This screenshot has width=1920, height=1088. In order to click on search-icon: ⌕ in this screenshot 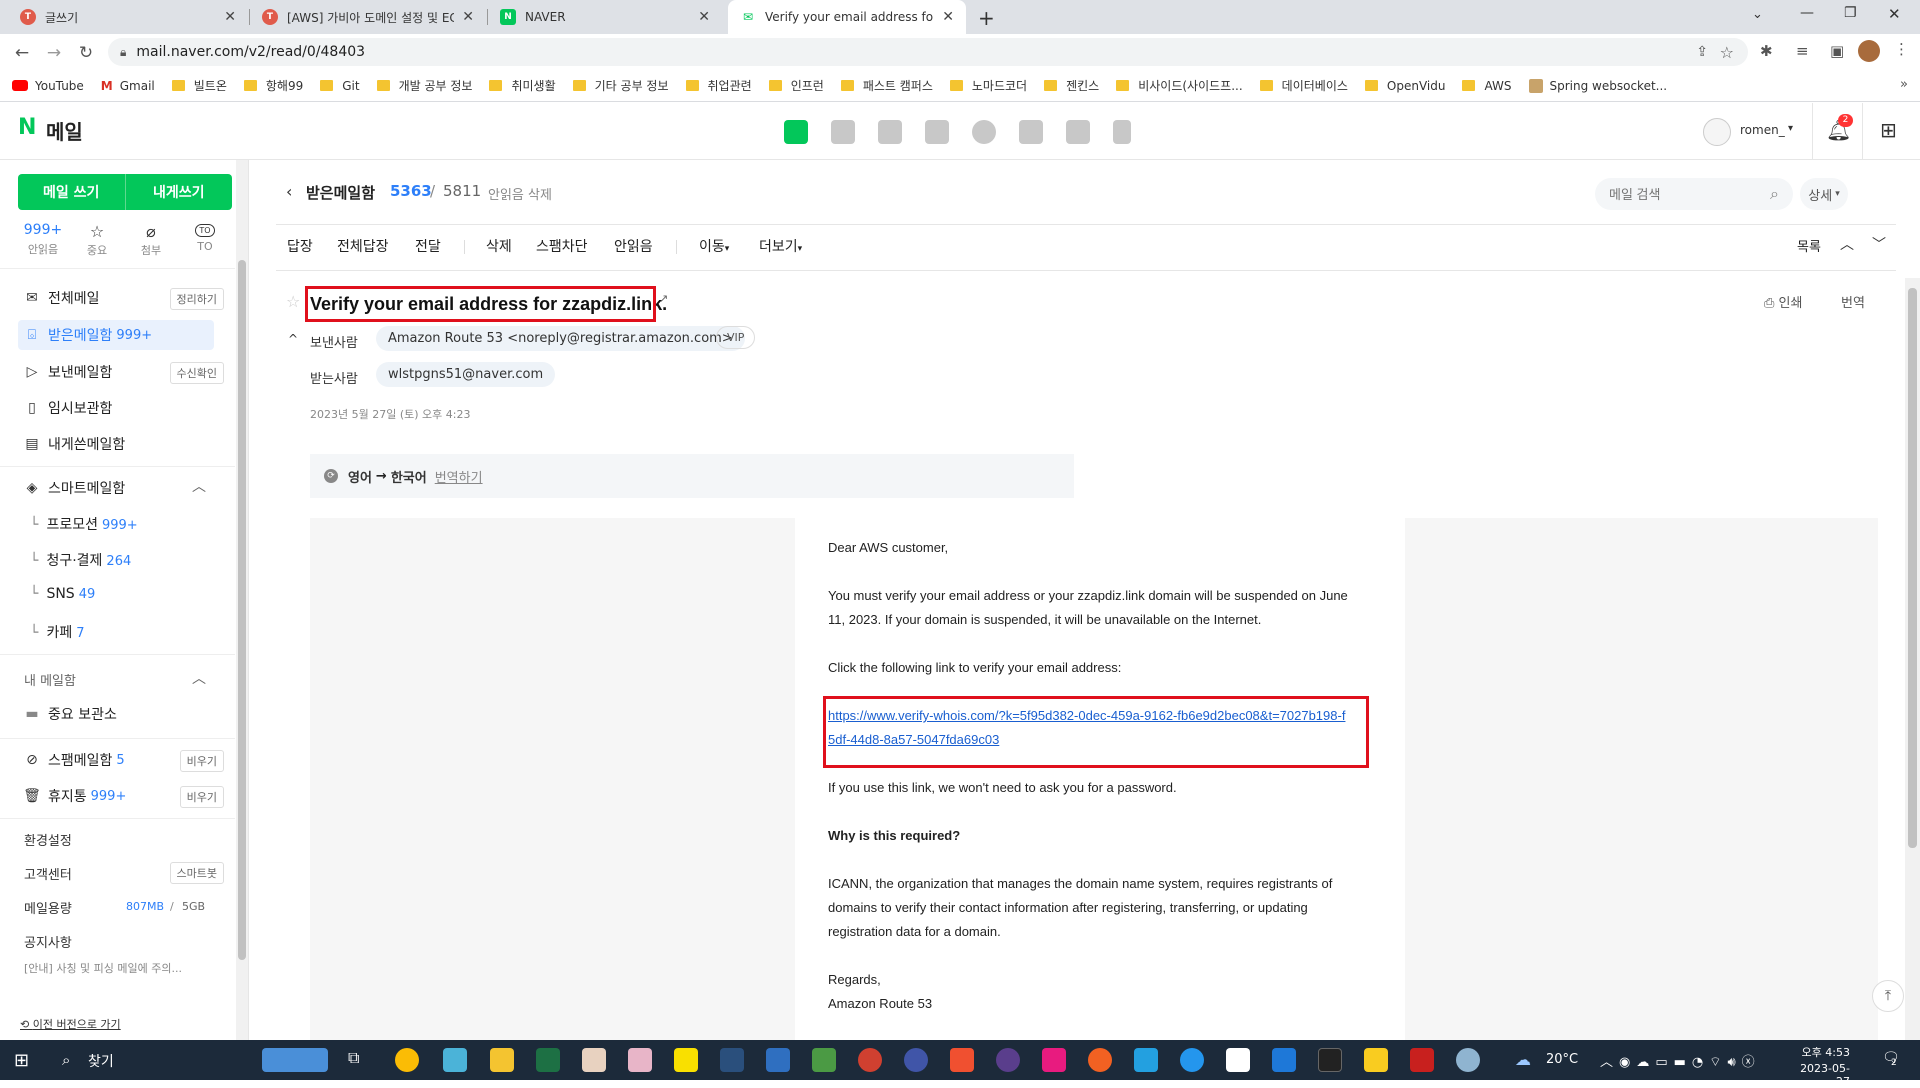, I will do `click(1774, 194)`.